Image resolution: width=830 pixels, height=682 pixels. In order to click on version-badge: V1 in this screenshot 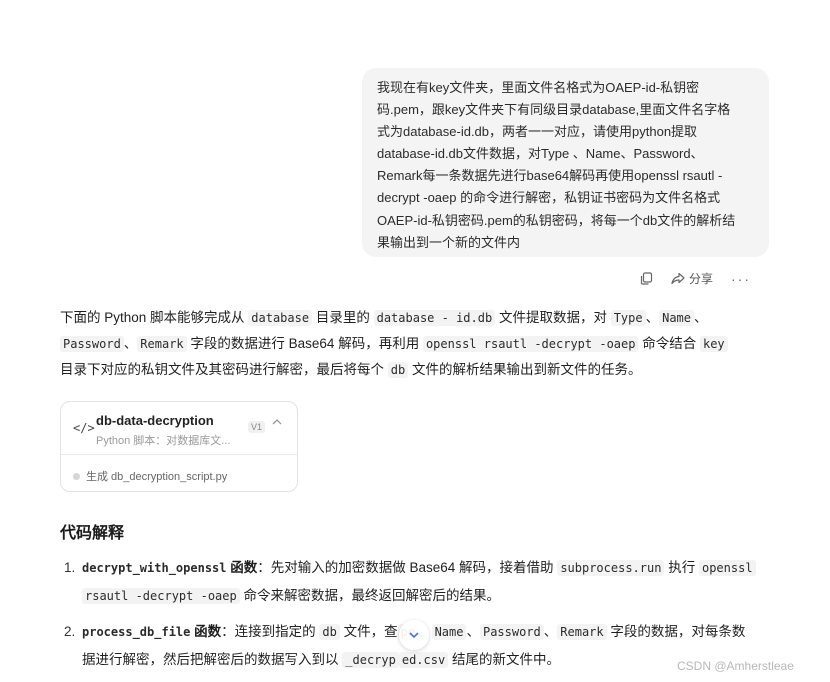, I will do `click(257, 427)`.